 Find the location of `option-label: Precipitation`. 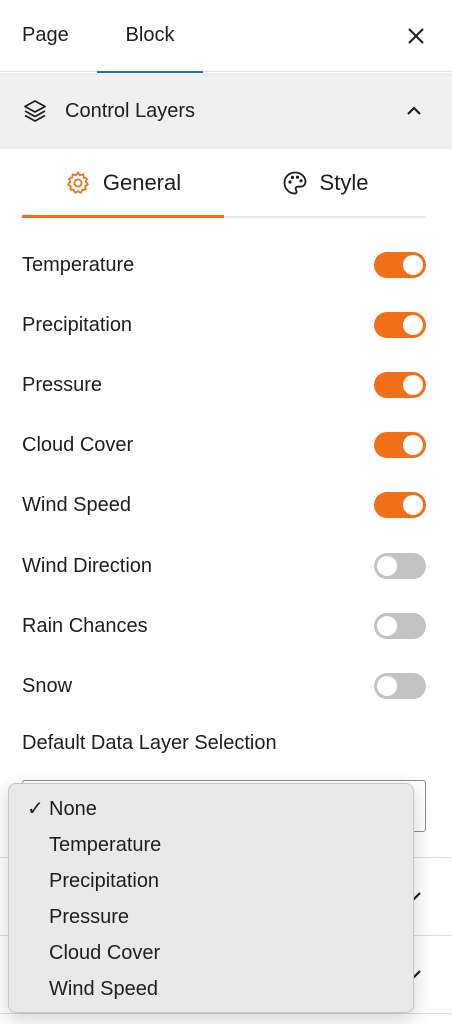

option-label: Precipitation is located at coordinates (104, 881).